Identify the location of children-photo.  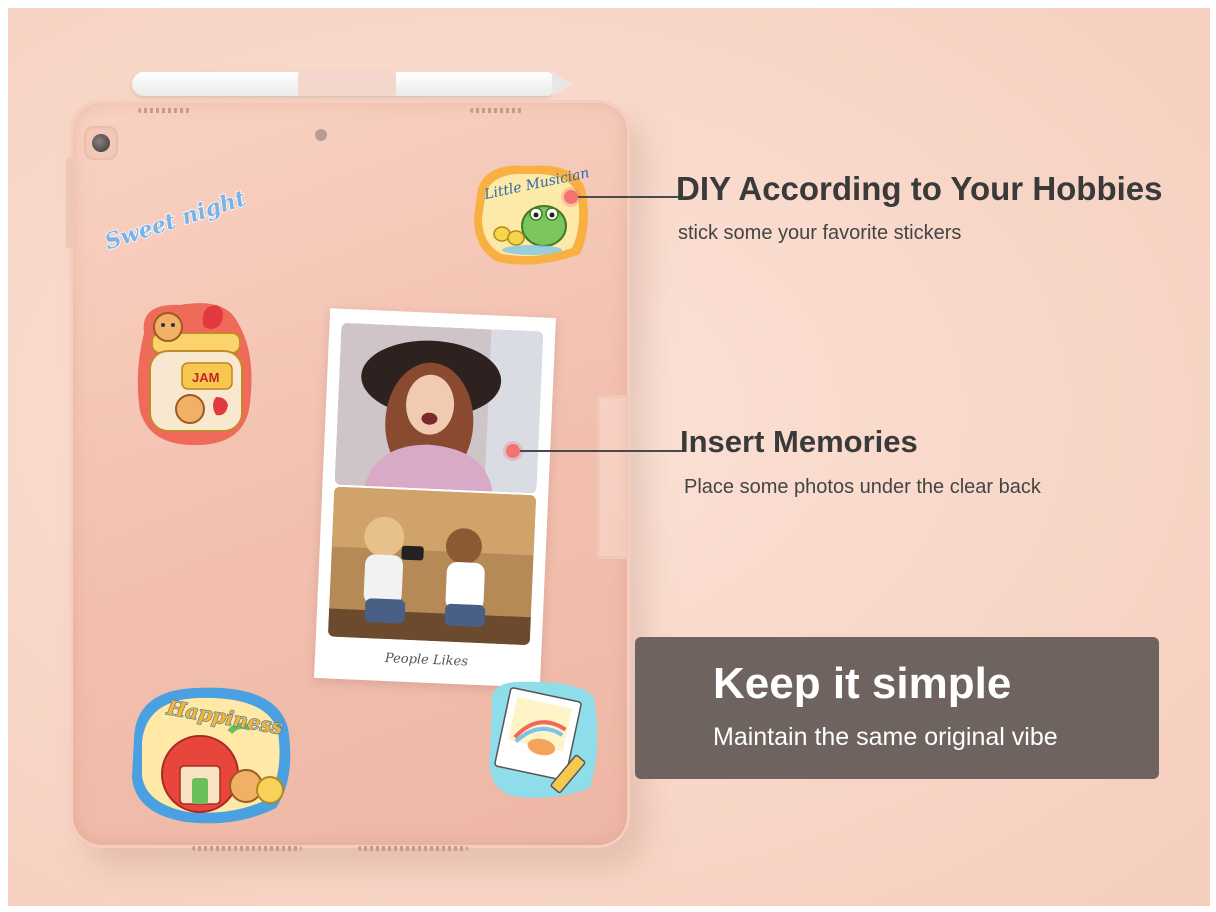
(432, 566).